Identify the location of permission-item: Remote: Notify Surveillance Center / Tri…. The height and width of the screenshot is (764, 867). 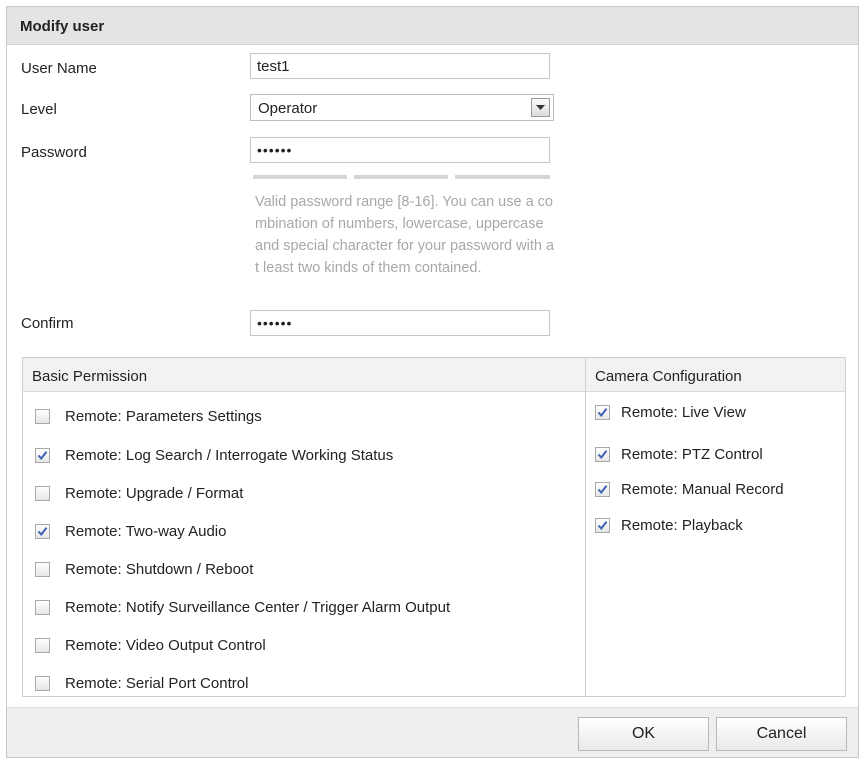
(242, 607).